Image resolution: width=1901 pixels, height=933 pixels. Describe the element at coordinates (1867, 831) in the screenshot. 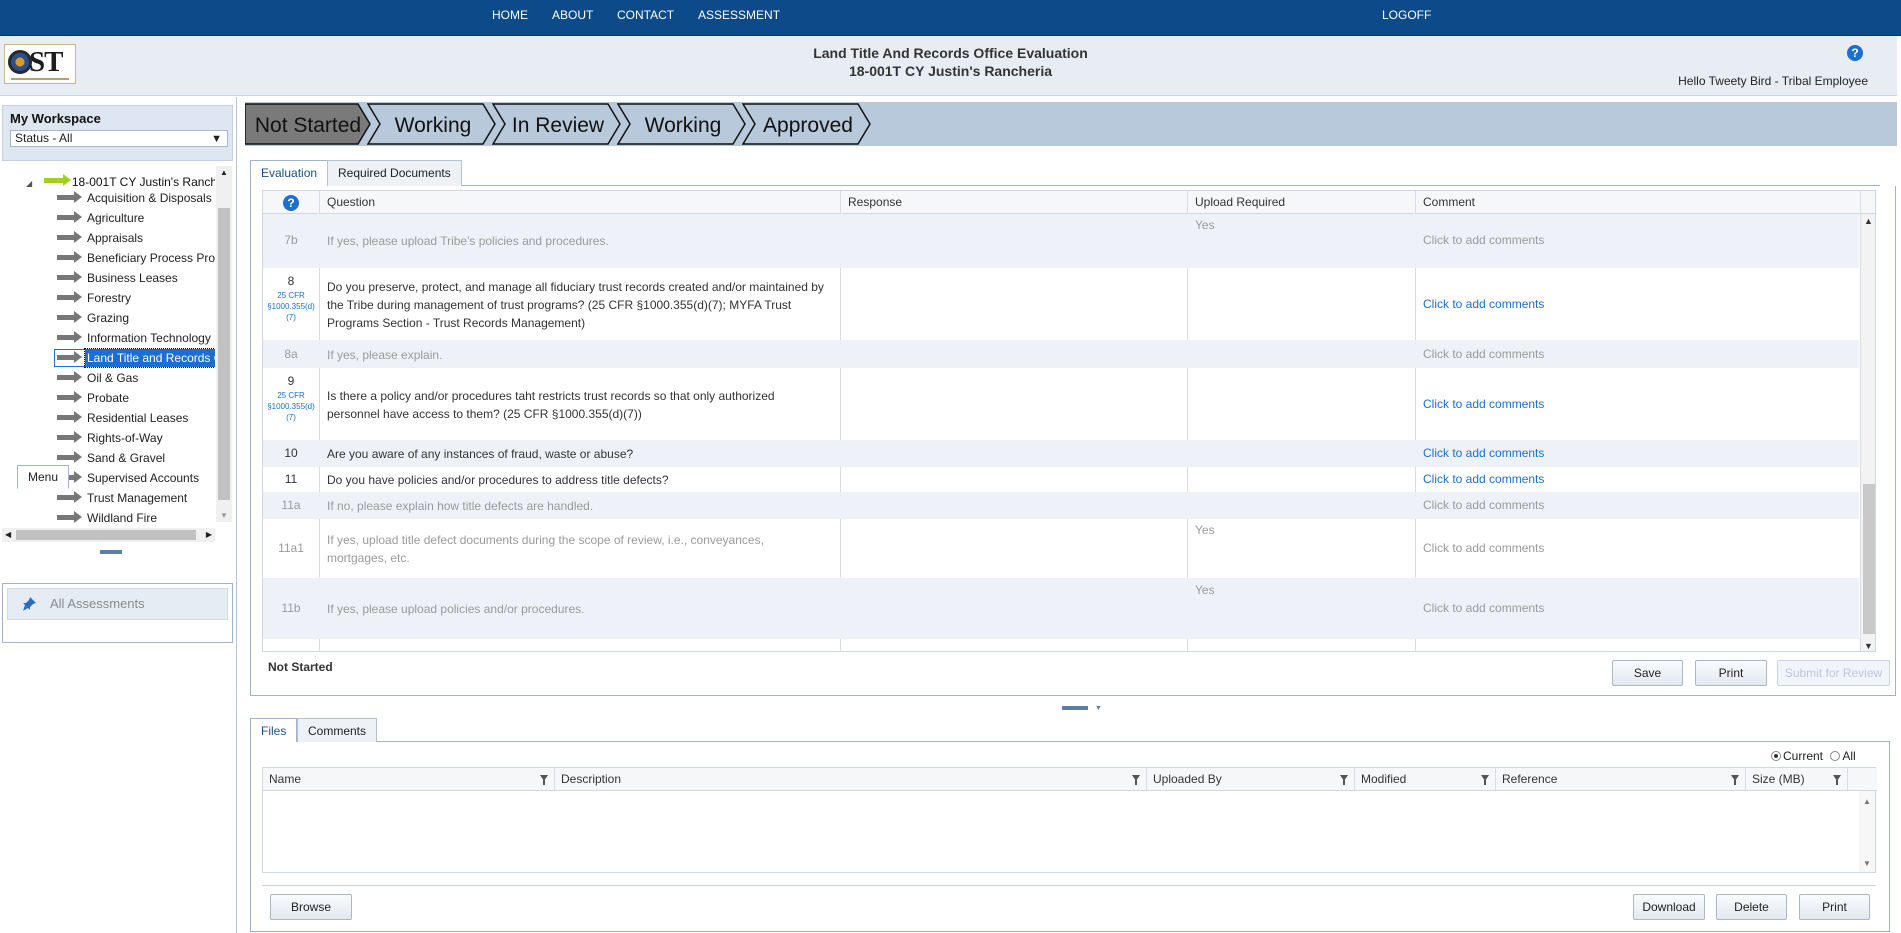

I see `files-scrollbar: ▲ ▼` at that location.